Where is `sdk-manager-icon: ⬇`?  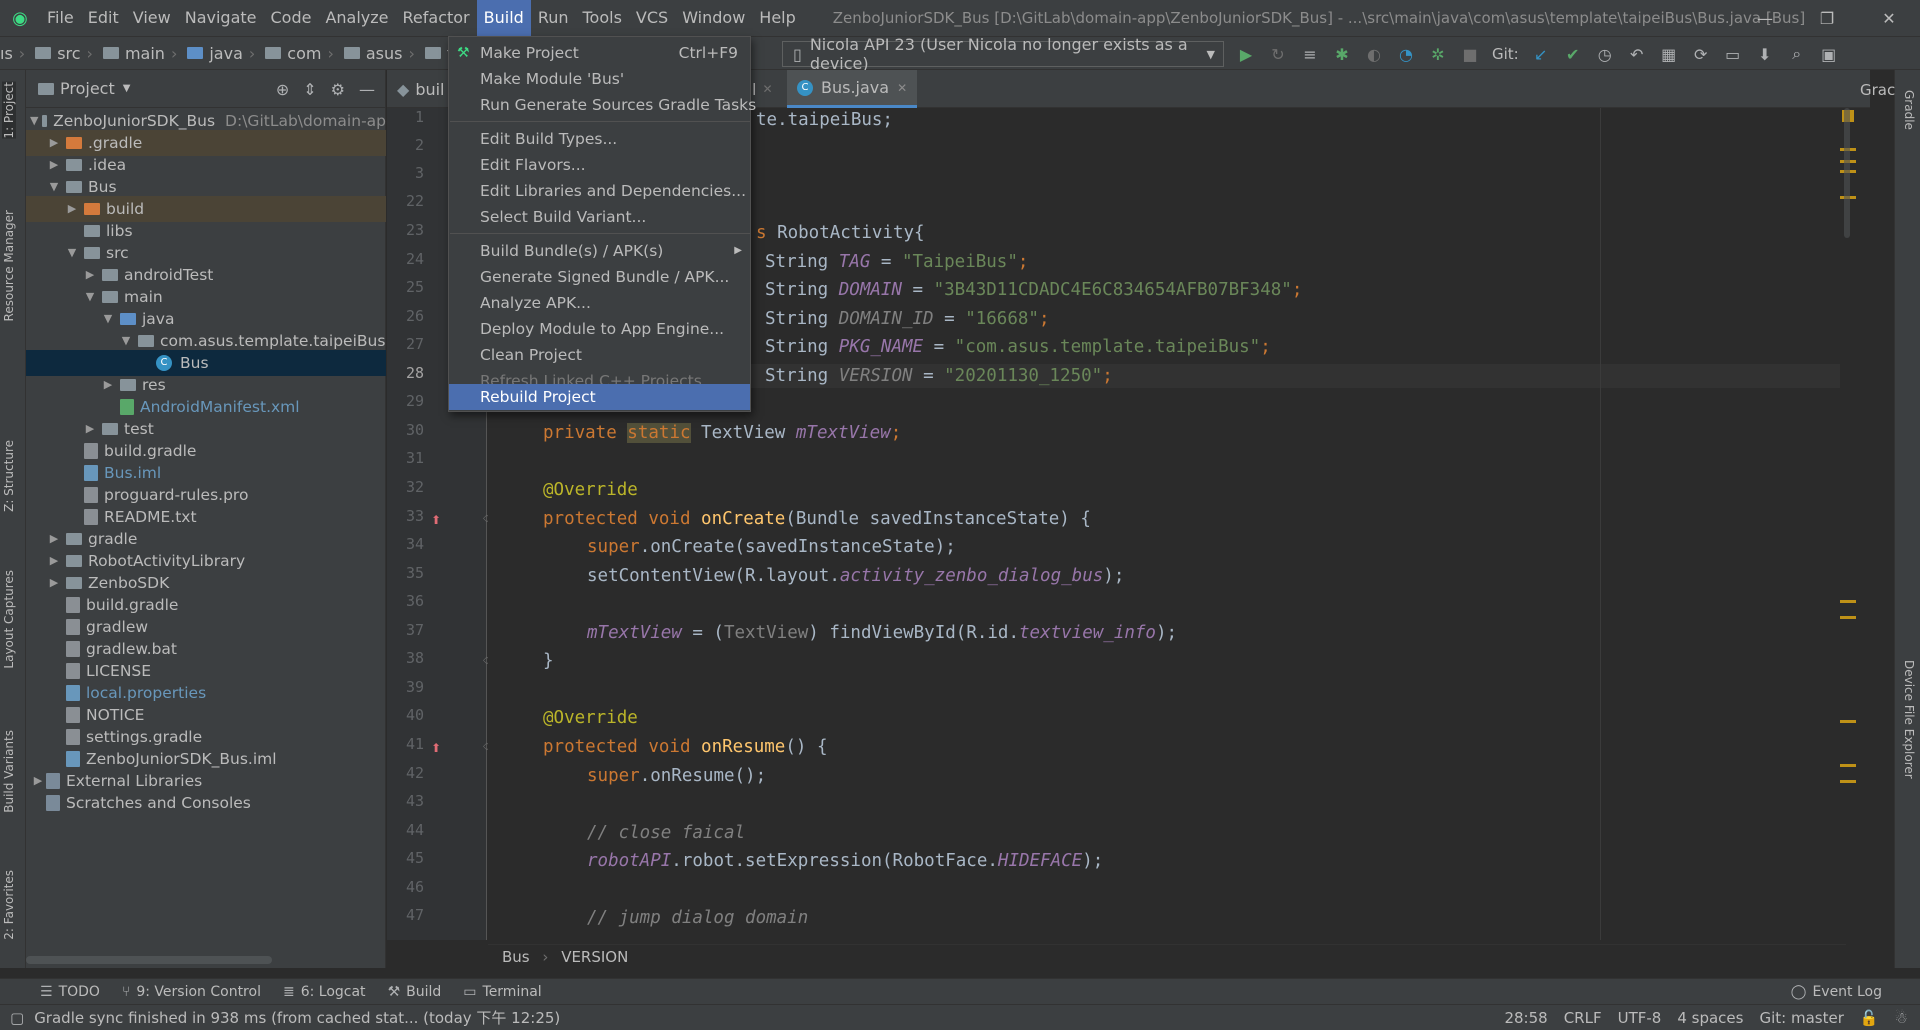 sdk-manager-icon: ⬇ is located at coordinates (1765, 54).